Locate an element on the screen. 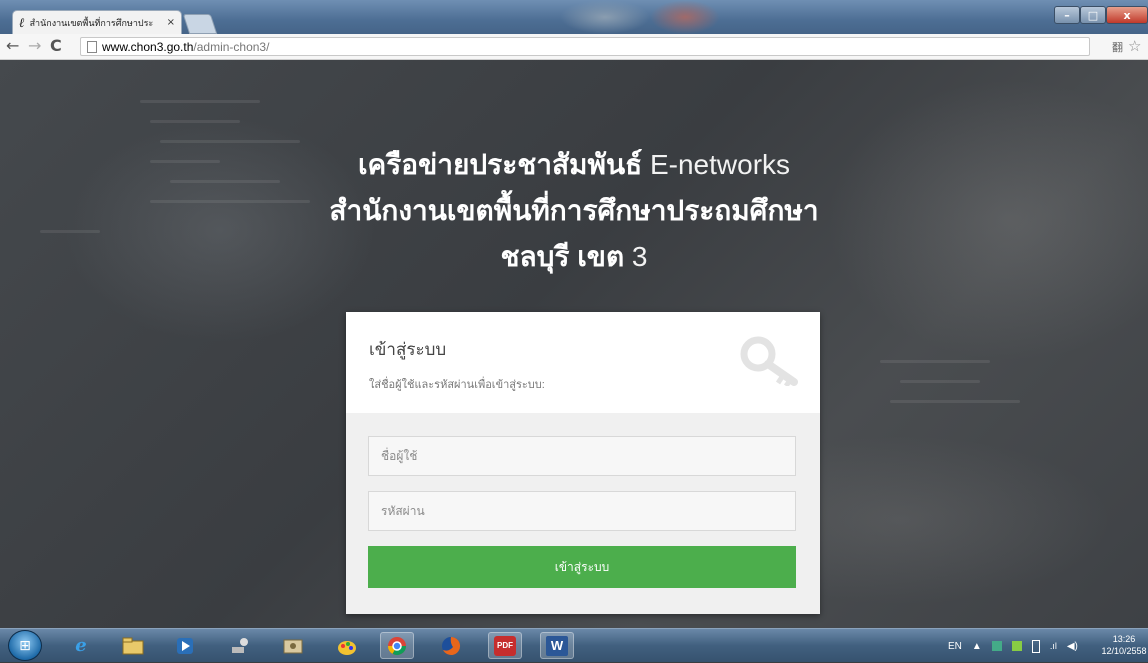  browser-tab: ℓ สำนักงานเขตพื้นที่การศึกษาประ × is located at coordinates (97, 22).